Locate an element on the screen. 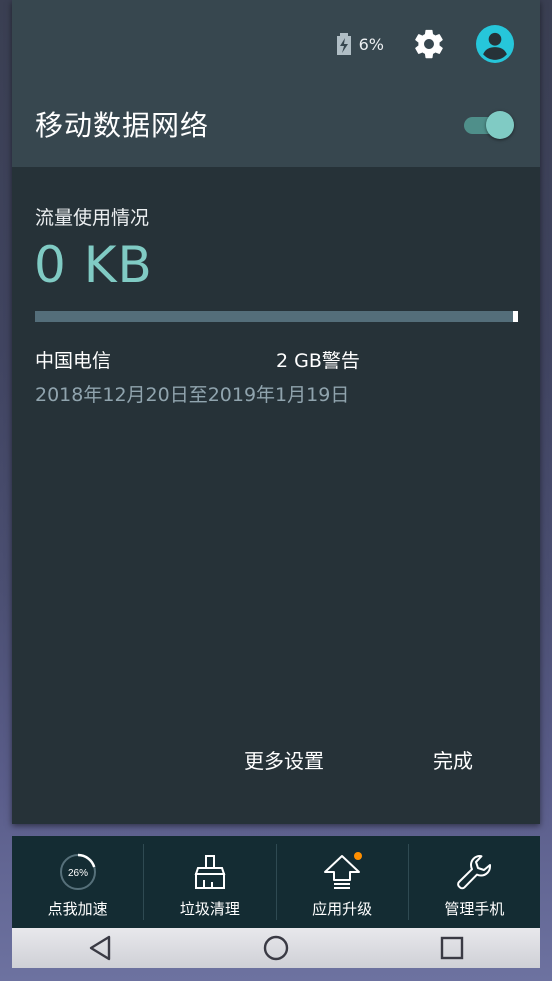 The image size is (552, 981). upgrade-arrow-icon is located at coordinates (343, 870).